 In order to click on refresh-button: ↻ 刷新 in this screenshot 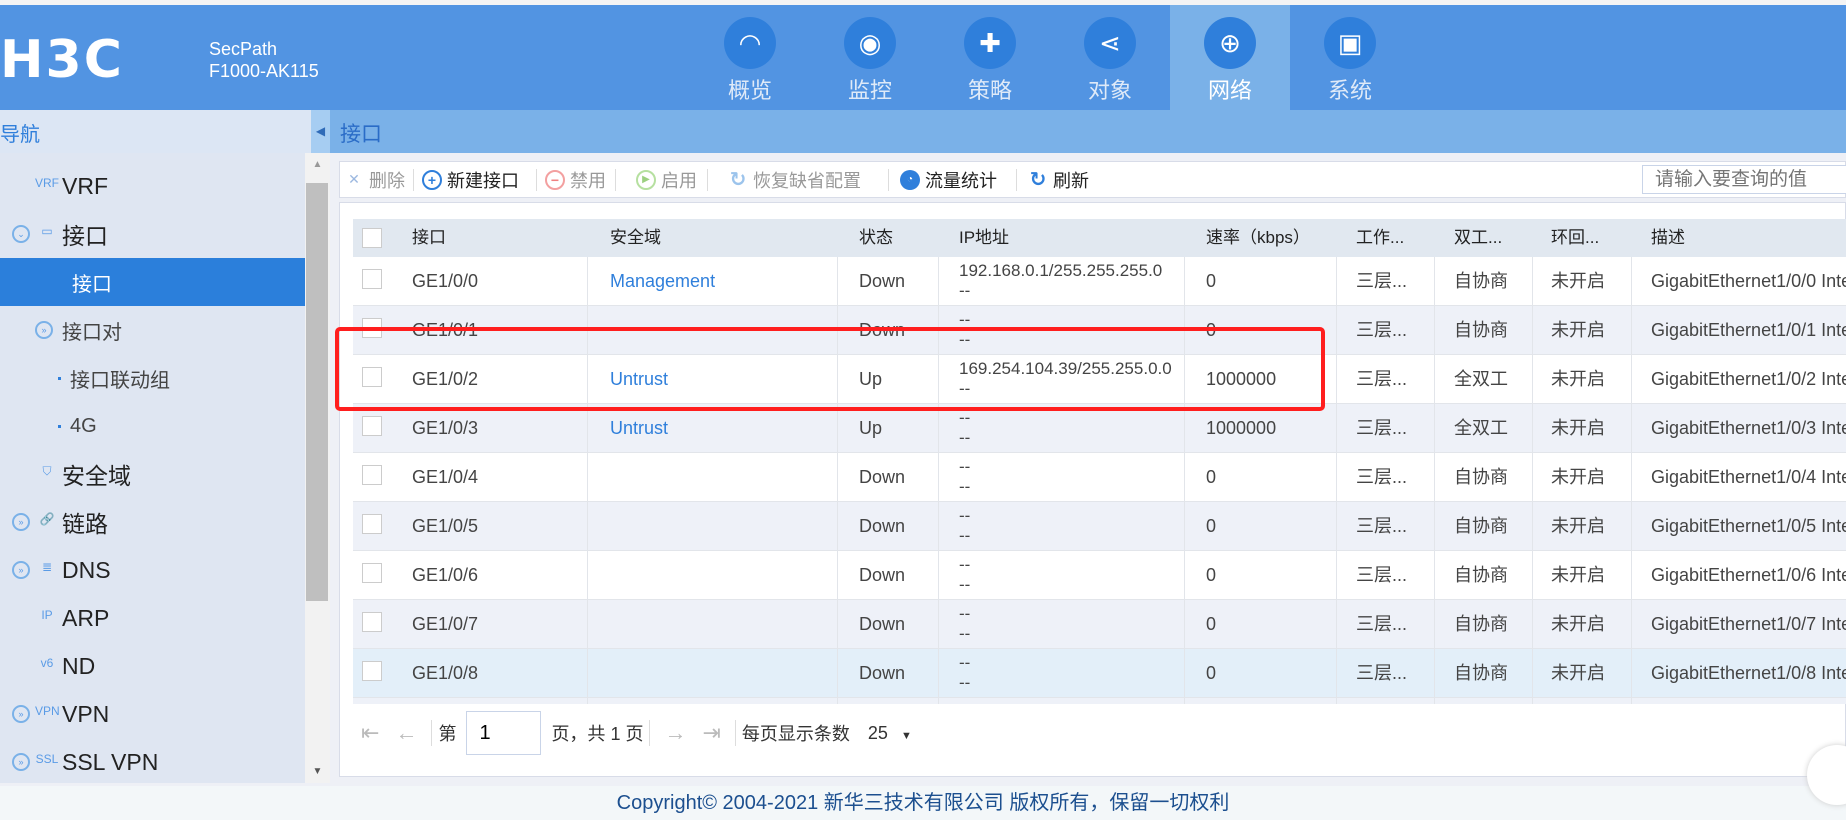, I will do `click(1058, 179)`.